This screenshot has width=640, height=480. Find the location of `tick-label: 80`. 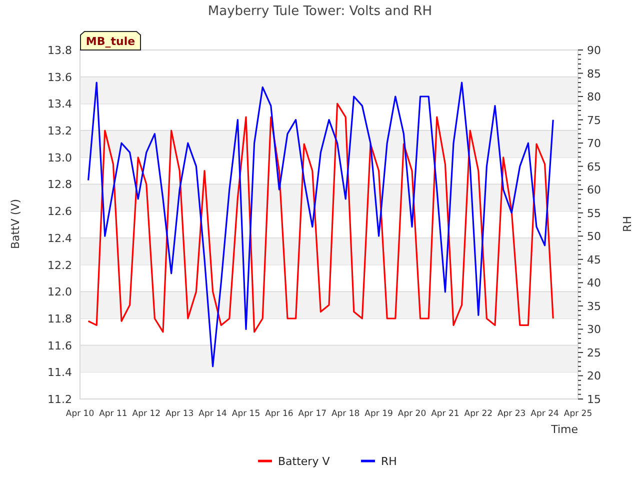

tick-label: 80 is located at coordinates (594, 97).